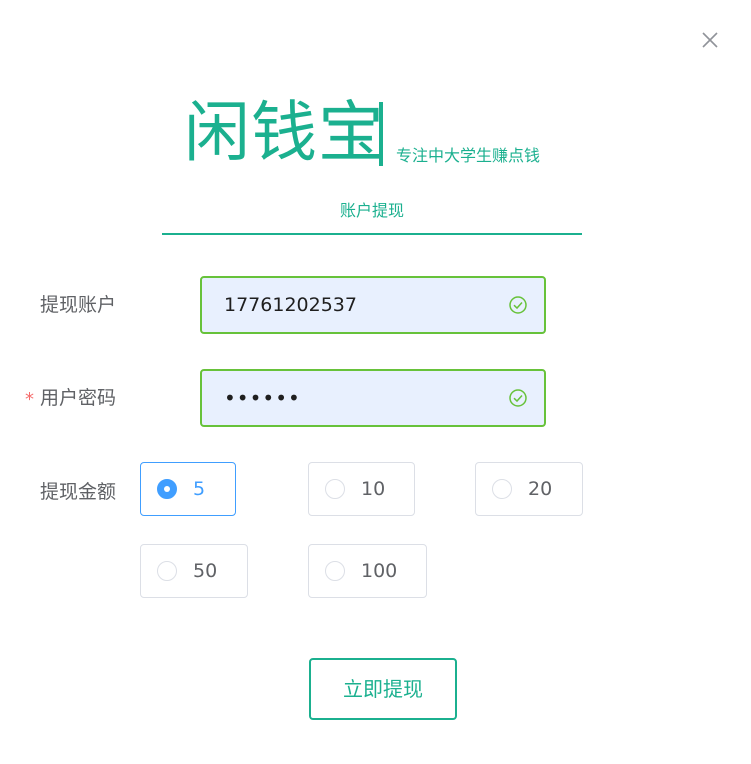 The image size is (751, 764). What do you see at coordinates (372, 211) in the screenshot?
I see `tab-withdraw: 账户提现` at bounding box center [372, 211].